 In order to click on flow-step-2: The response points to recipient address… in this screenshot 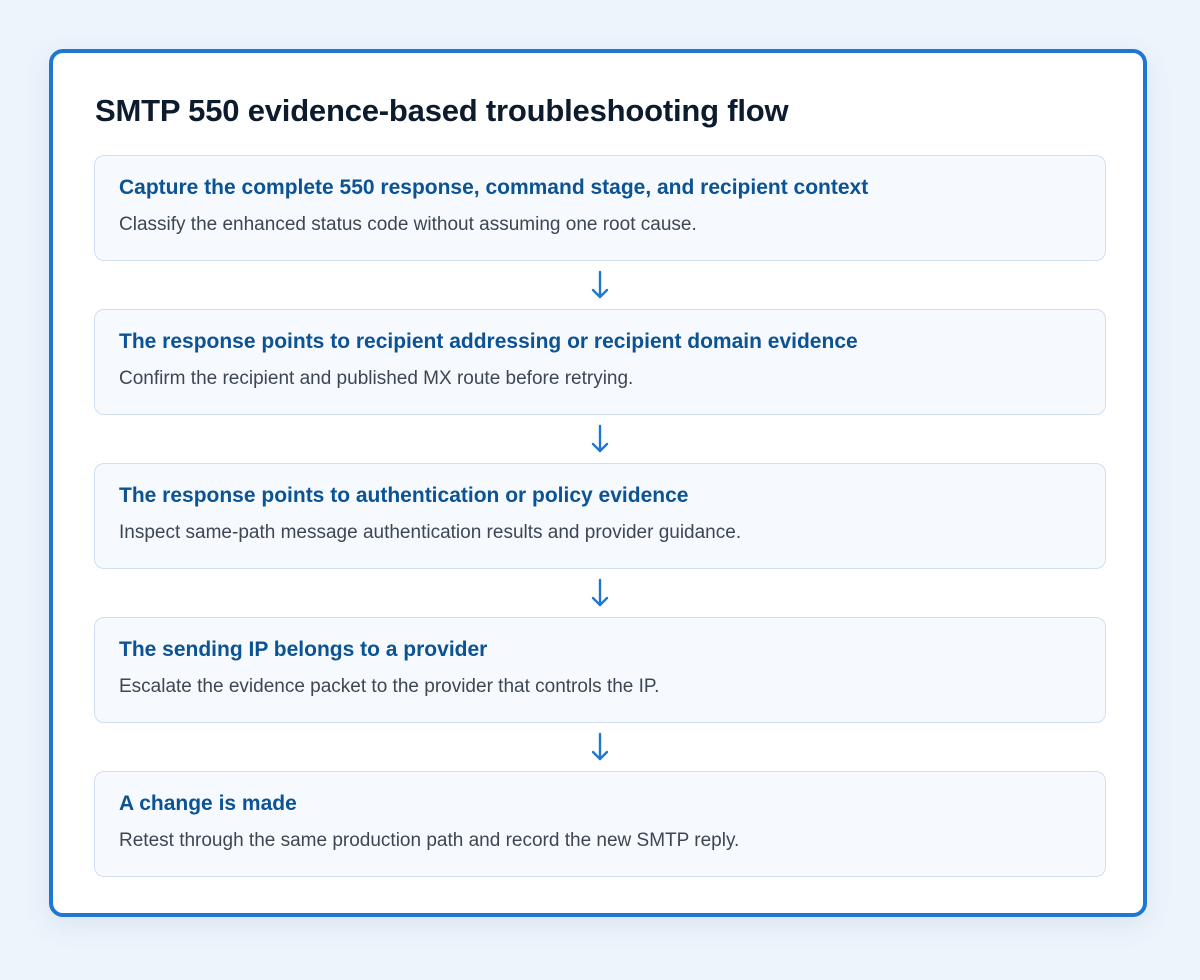, I will do `click(600, 362)`.